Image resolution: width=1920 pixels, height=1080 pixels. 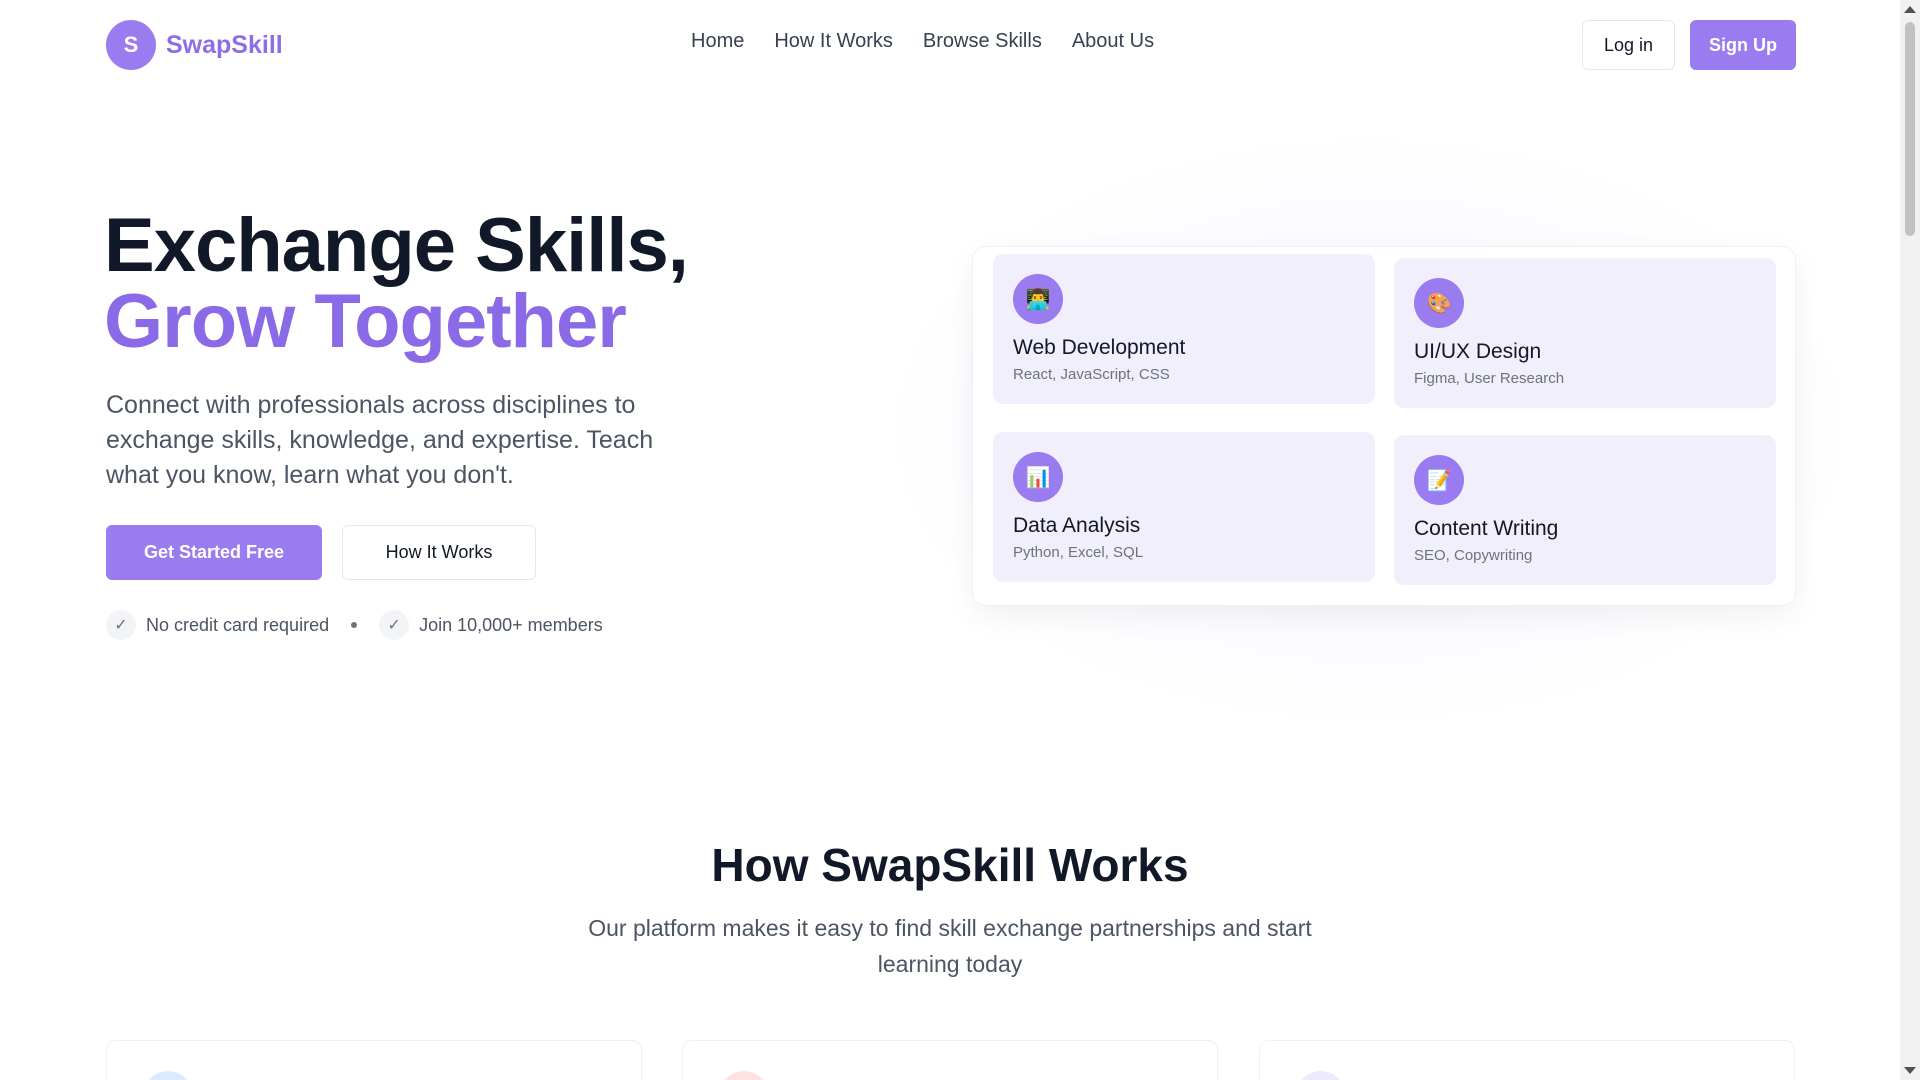 I want to click on hero-title-line1: Exchange Skills,, so click(x=396, y=245).